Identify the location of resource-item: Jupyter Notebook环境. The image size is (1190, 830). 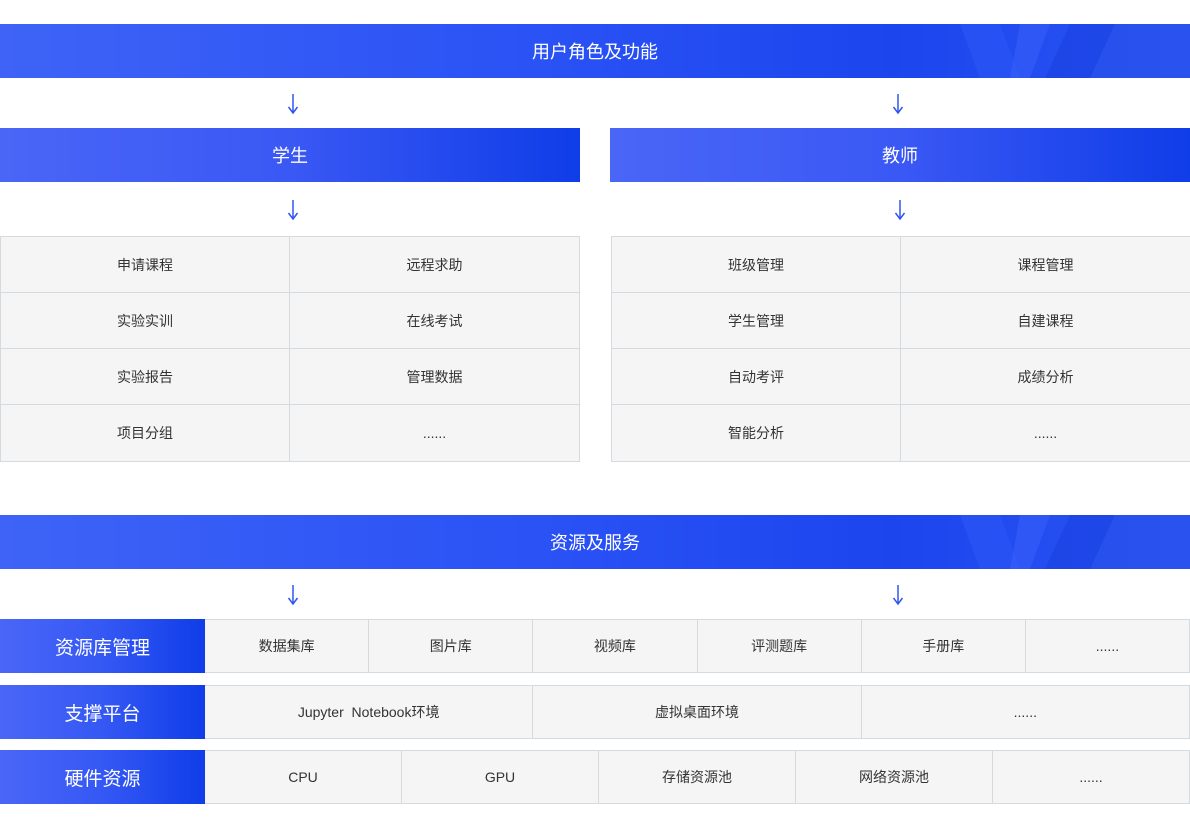
(369, 712).